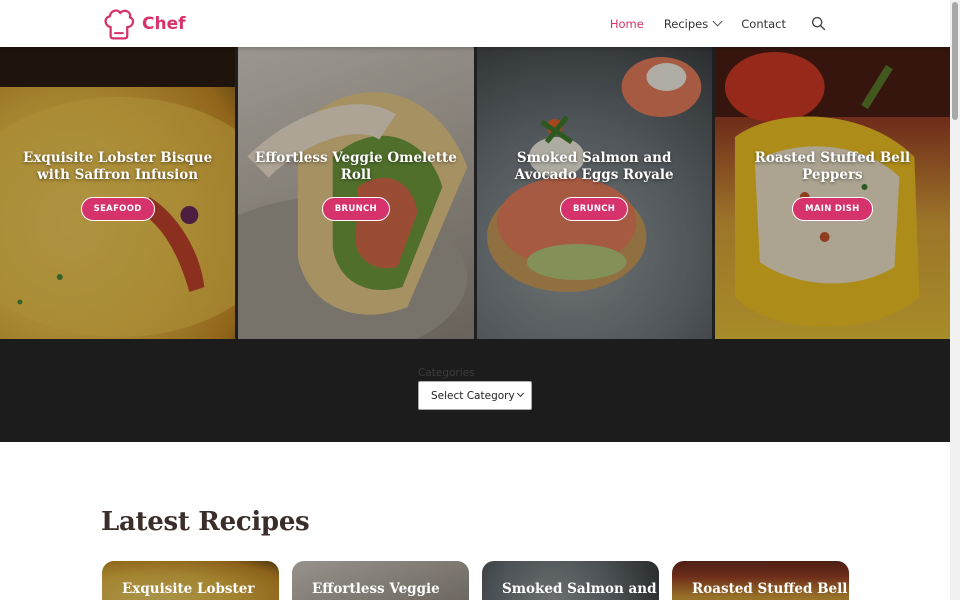  I want to click on category-select: Select Category, so click(475, 395).